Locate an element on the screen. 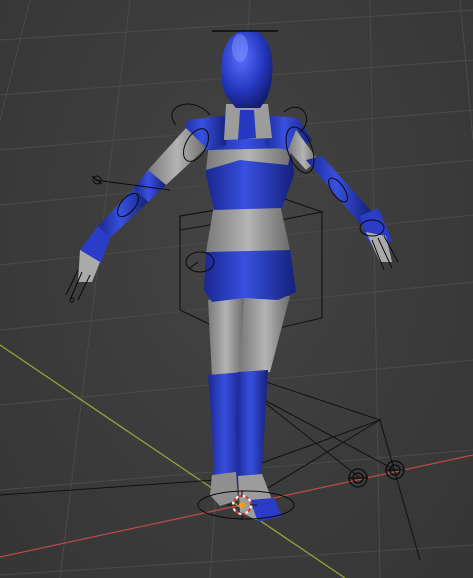 This screenshot has width=473, height=578. right-forearm is located at coordinates (339, 190).